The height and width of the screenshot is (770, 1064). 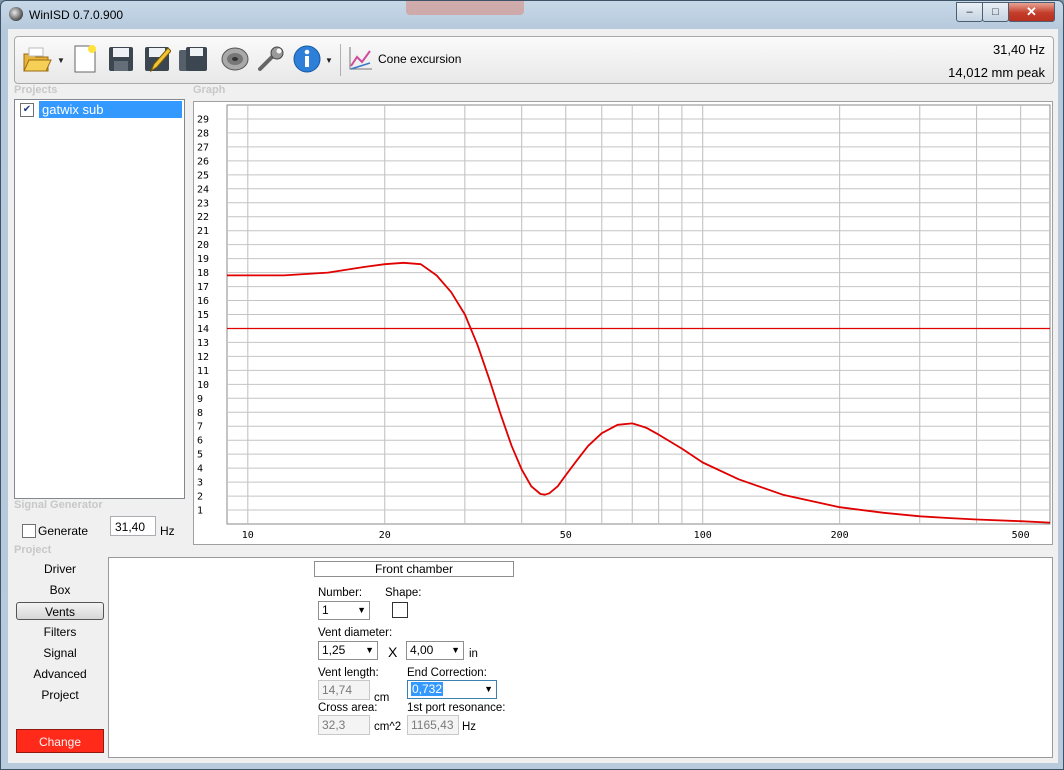 I want to click on maximize-button: □, so click(x=995, y=12).